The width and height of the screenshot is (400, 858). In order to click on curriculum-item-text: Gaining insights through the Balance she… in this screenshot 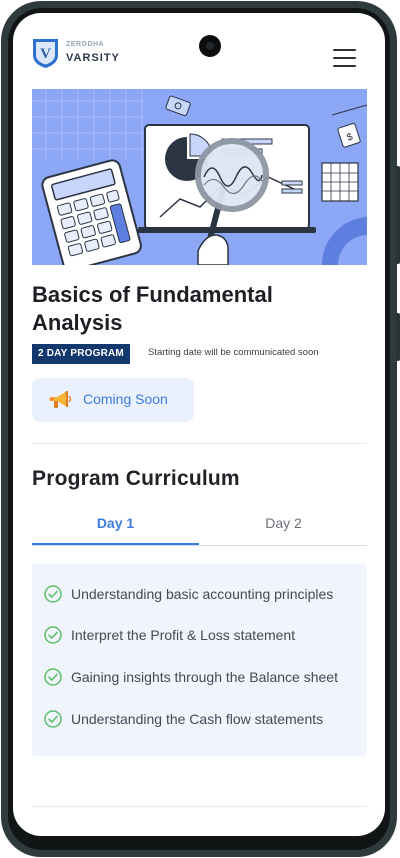, I will do `click(204, 677)`.